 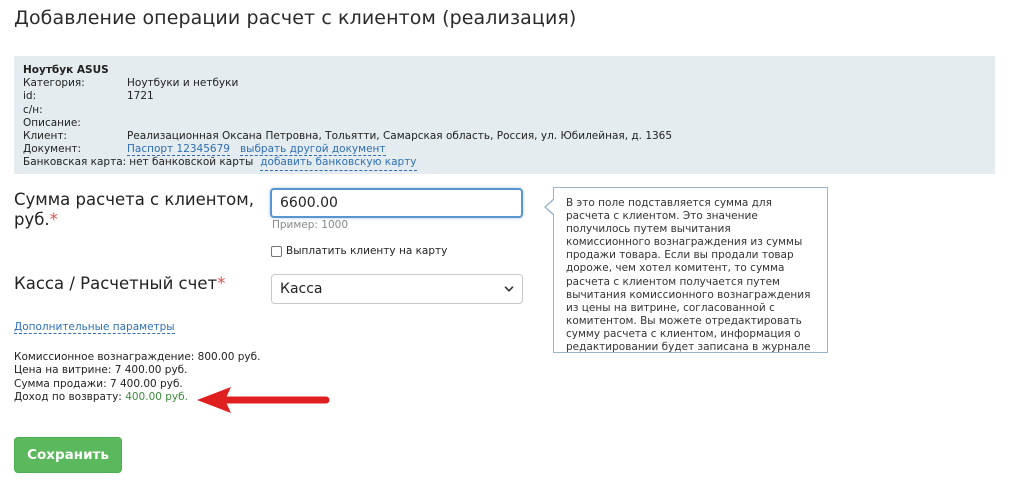 What do you see at coordinates (191, 162) in the screenshot?
I see `info-value: нет банковской карты` at bounding box center [191, 162].